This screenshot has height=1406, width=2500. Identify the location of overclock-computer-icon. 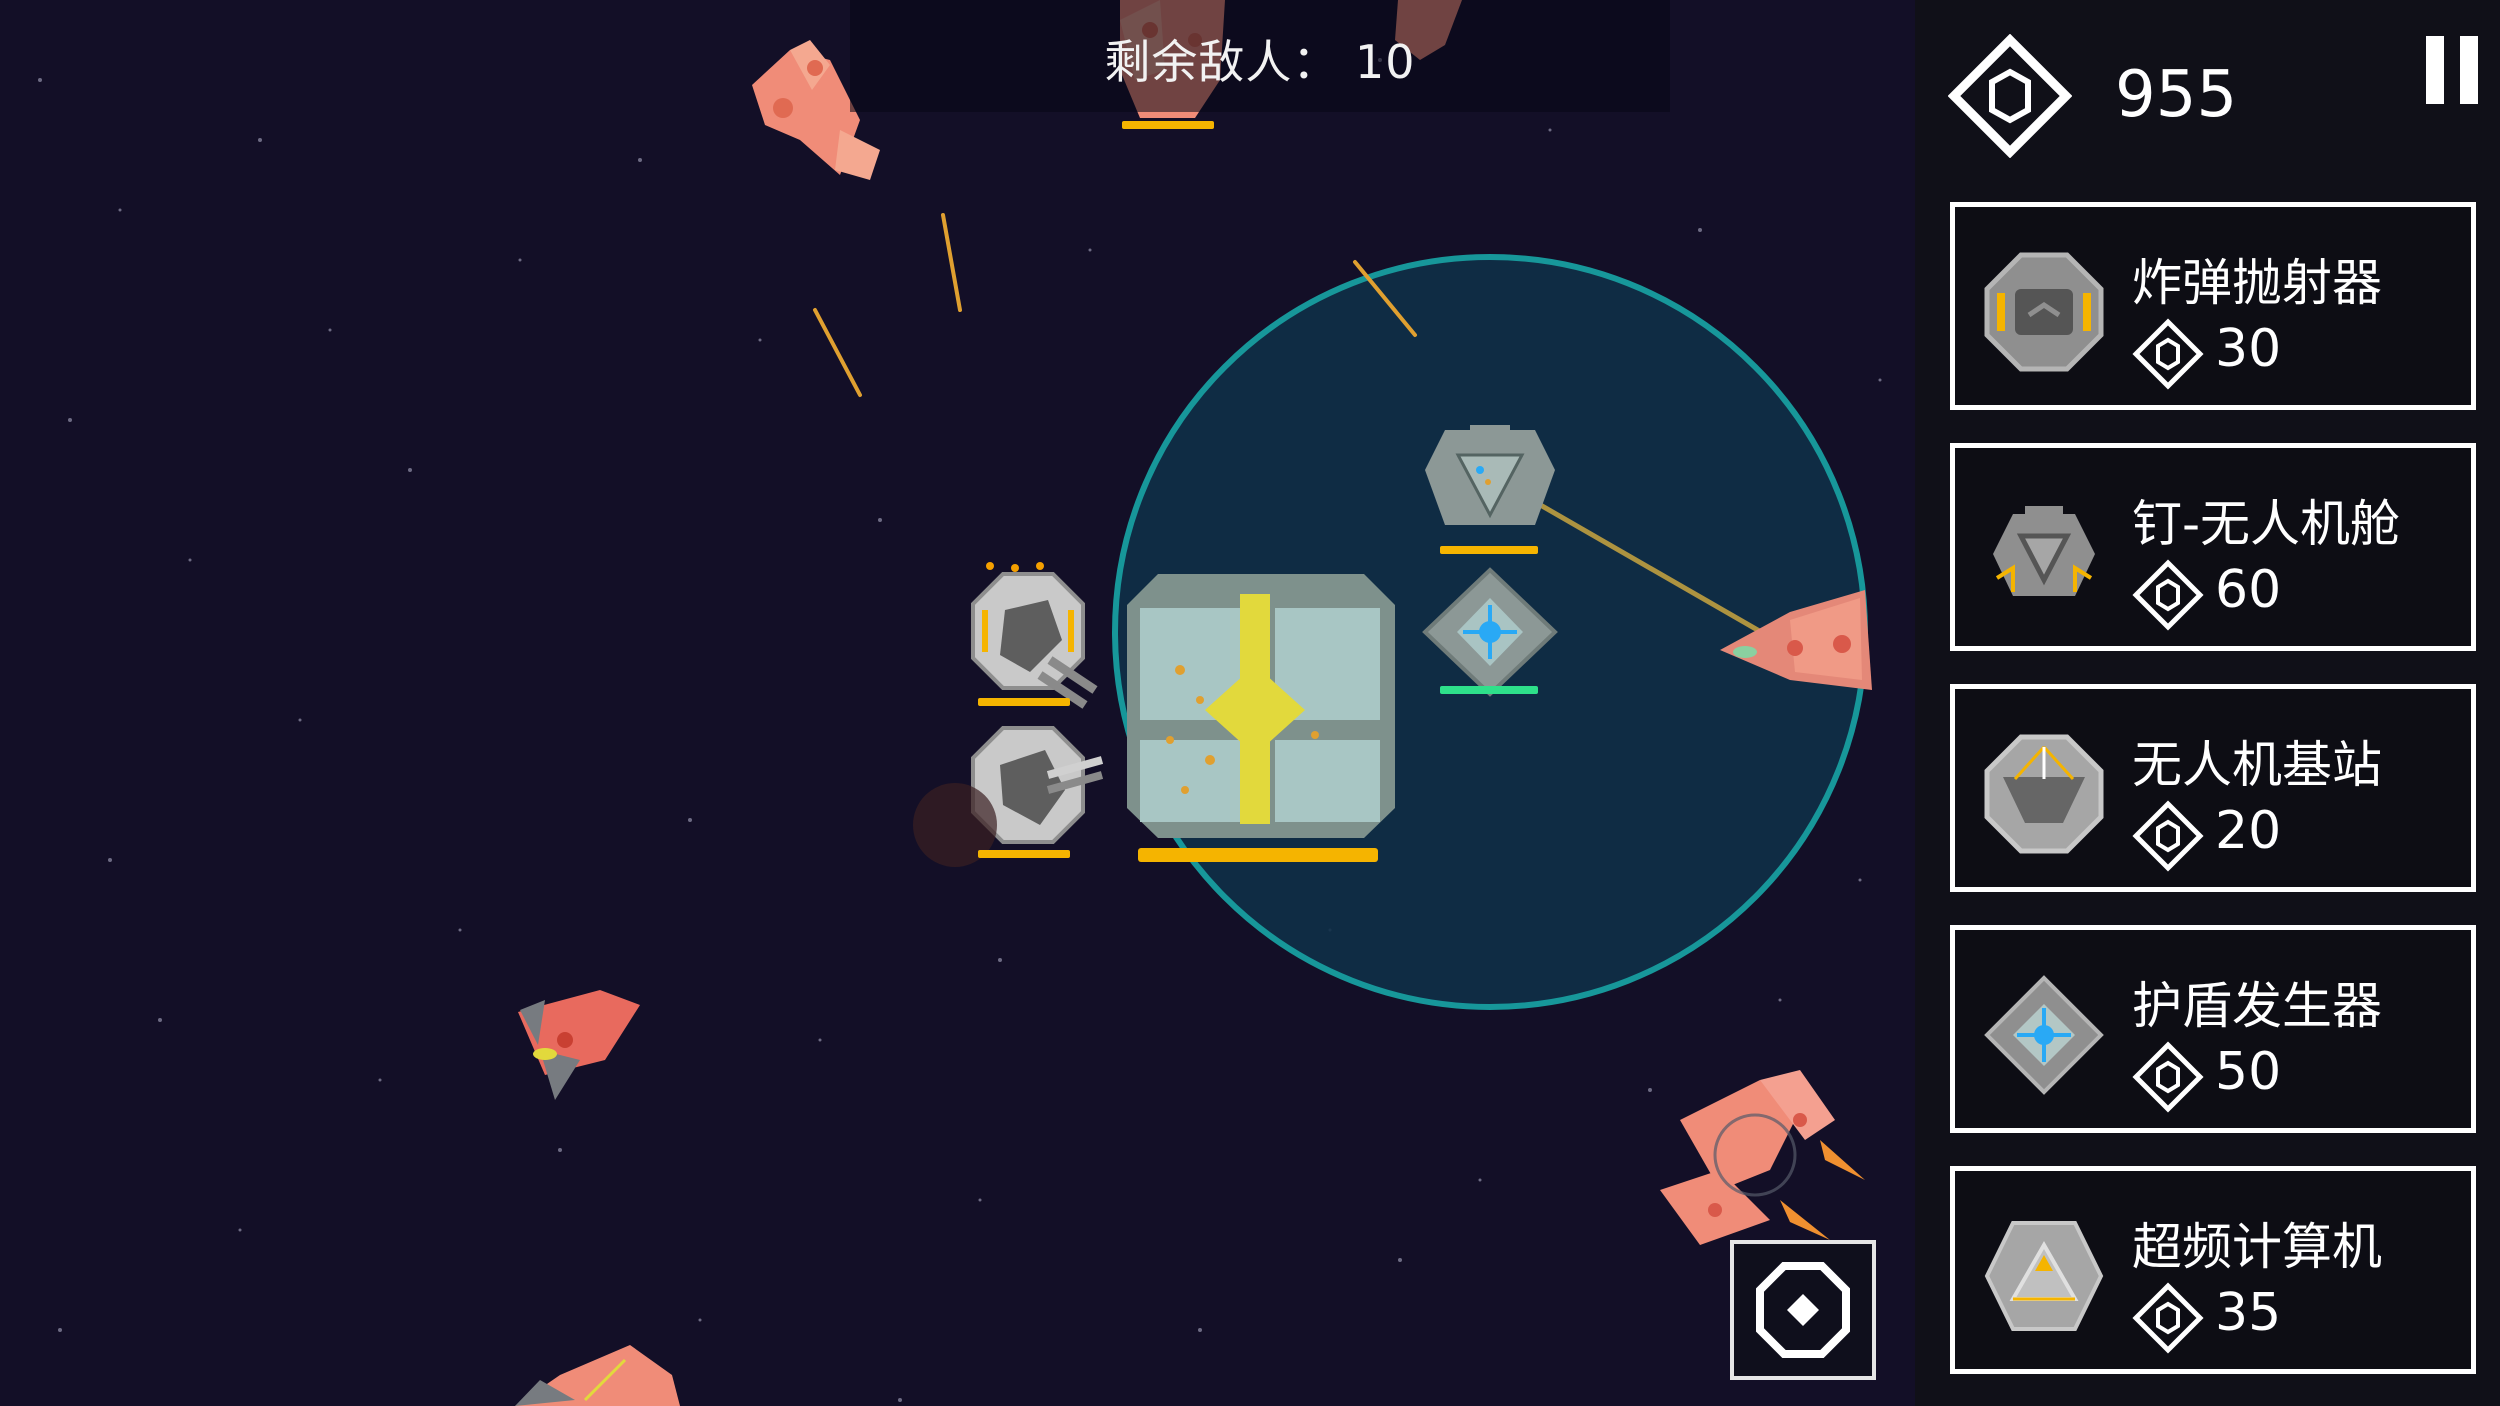
(2044, 1276).